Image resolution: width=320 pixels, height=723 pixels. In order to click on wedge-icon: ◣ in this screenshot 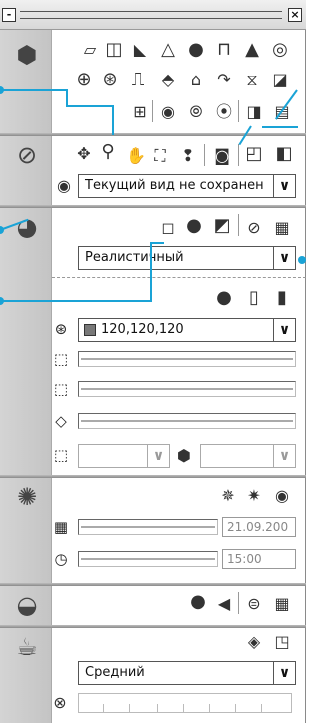, I will do `click(140, 50)`.